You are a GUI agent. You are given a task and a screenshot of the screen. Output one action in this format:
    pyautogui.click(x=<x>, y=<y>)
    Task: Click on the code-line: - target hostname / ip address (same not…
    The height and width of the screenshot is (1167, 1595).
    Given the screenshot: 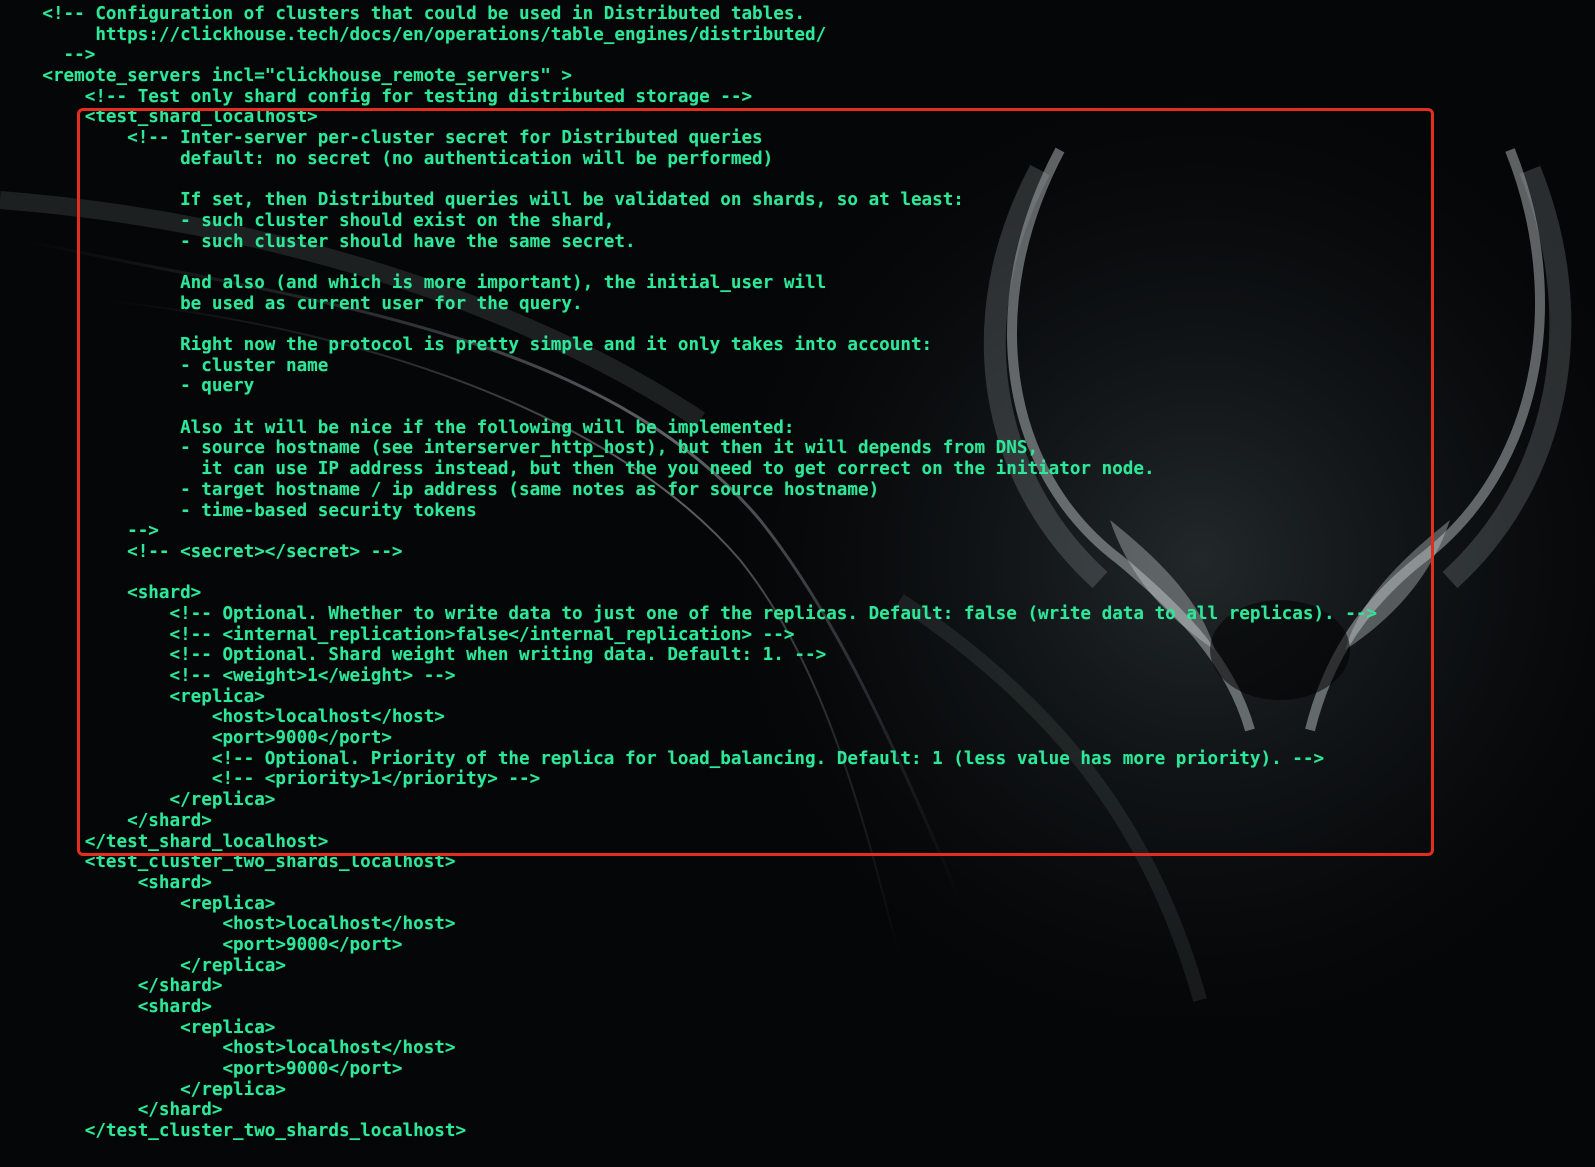 What is the action you would take?
    pyautogui.click(x=440, y=489)
    